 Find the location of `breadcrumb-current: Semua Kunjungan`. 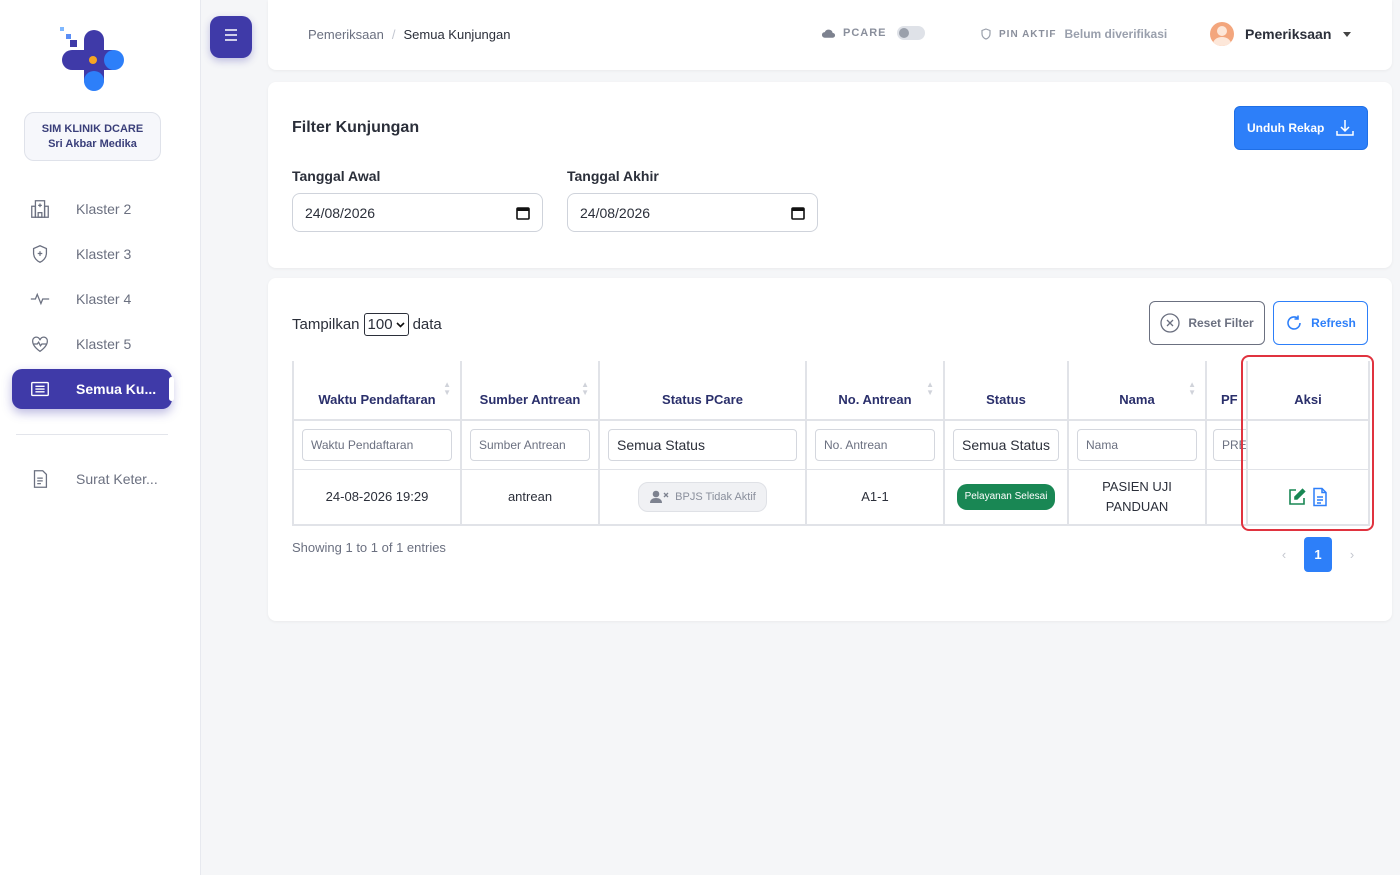

breadcrumb-current: Semua Kunjungan is located at coordinates (457, 34).